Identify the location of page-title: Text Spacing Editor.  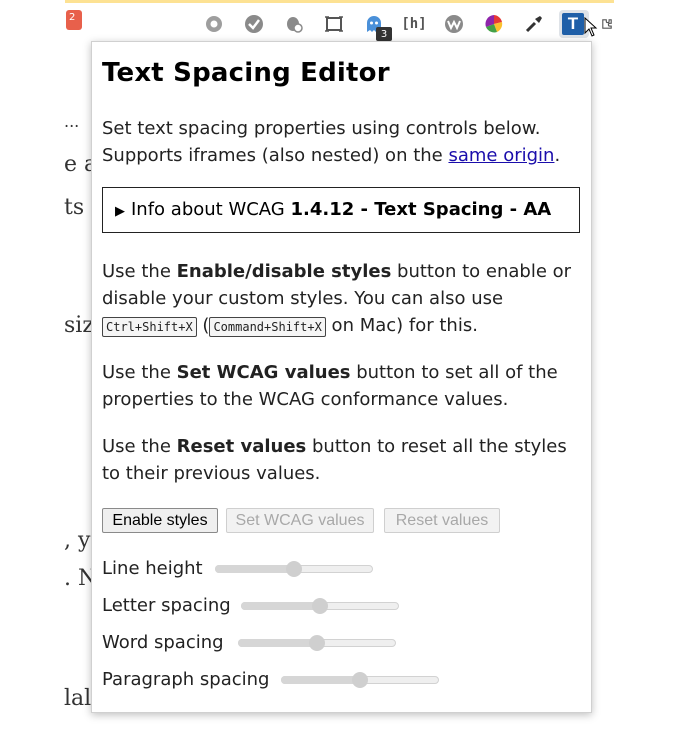
(246, 73).